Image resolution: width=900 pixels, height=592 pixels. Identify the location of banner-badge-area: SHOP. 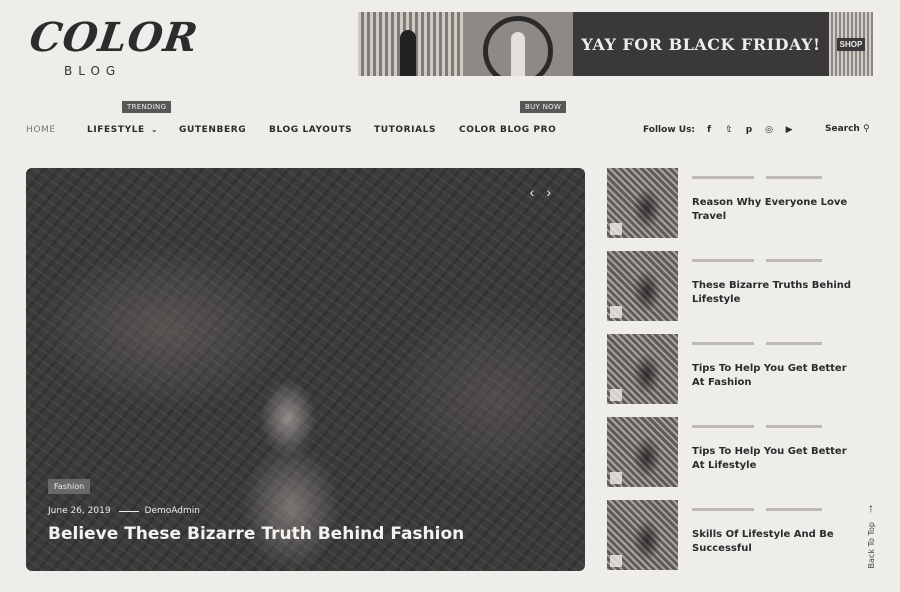
(851, 44).